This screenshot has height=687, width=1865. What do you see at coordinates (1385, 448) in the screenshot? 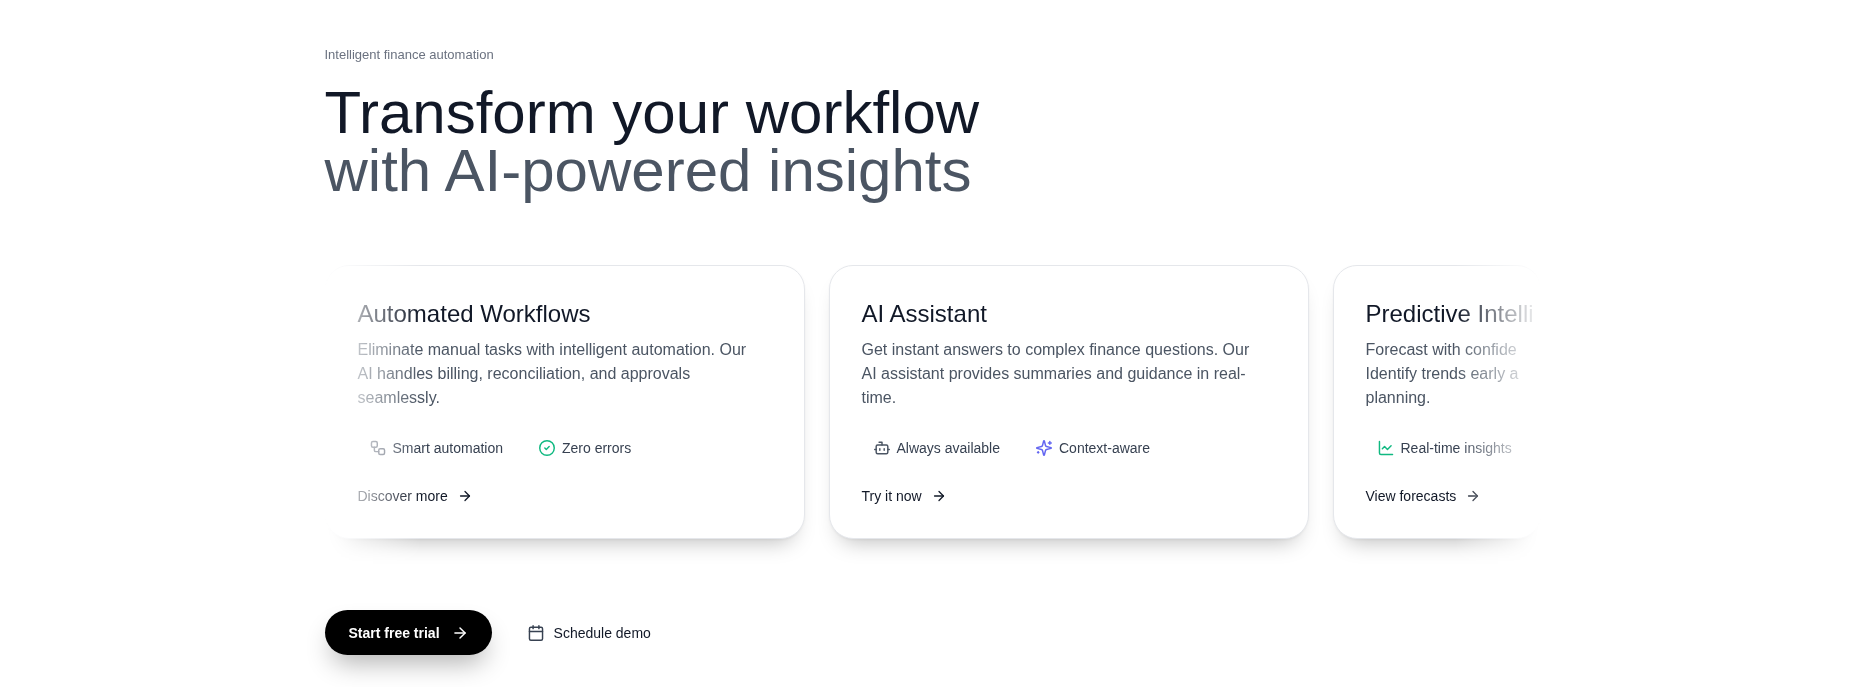
I see `line-chart-icon` at bounding box center [1385, 448].